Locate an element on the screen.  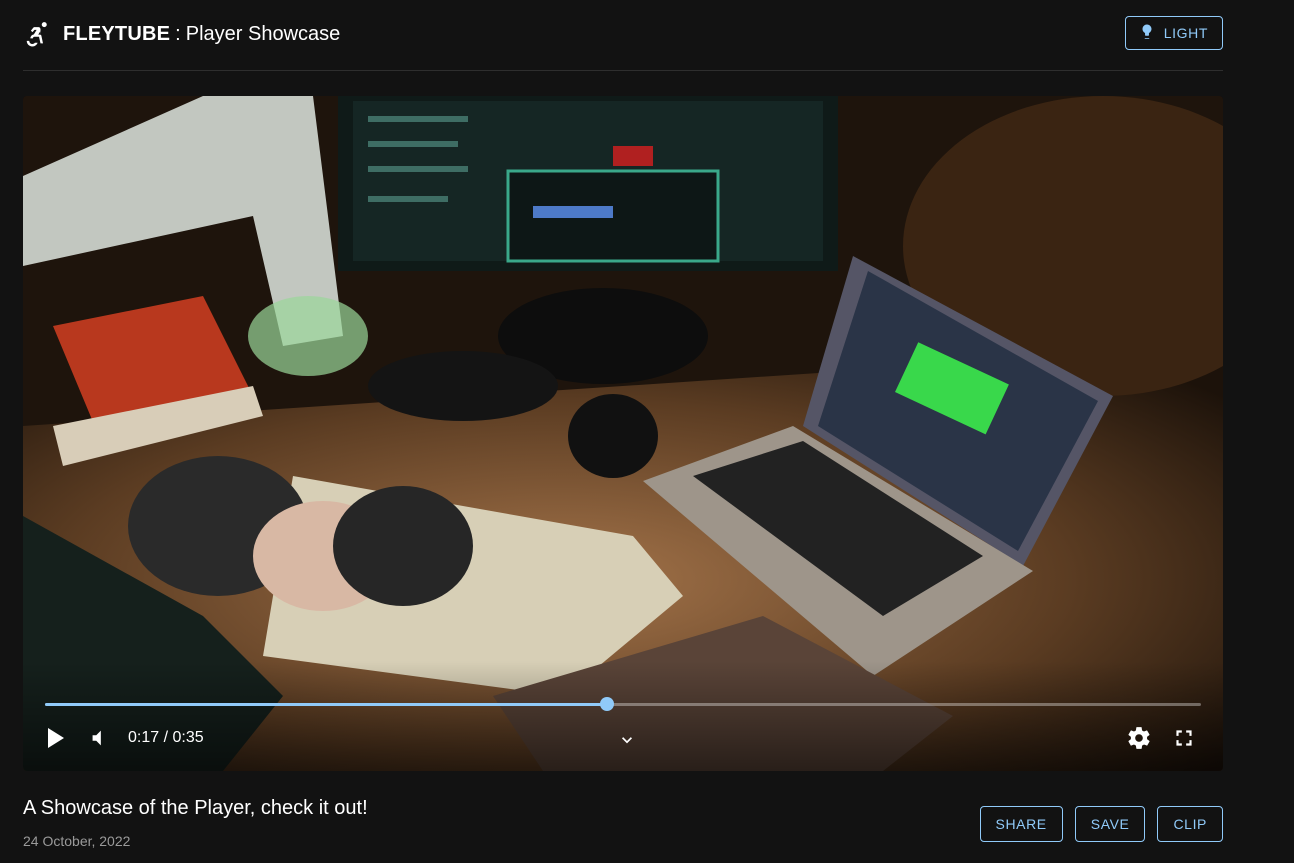
play-button is located at coordinates (55, 738).